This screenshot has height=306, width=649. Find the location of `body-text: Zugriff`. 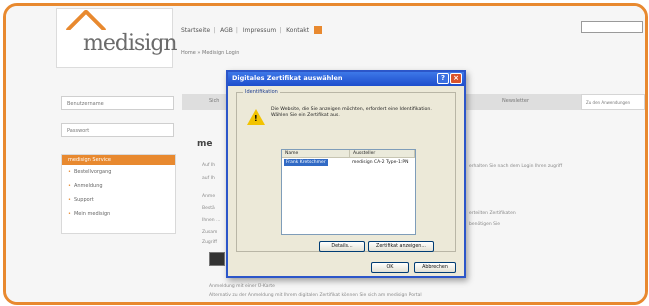

body-text: Zugriff is located at coordinates (209, 242).